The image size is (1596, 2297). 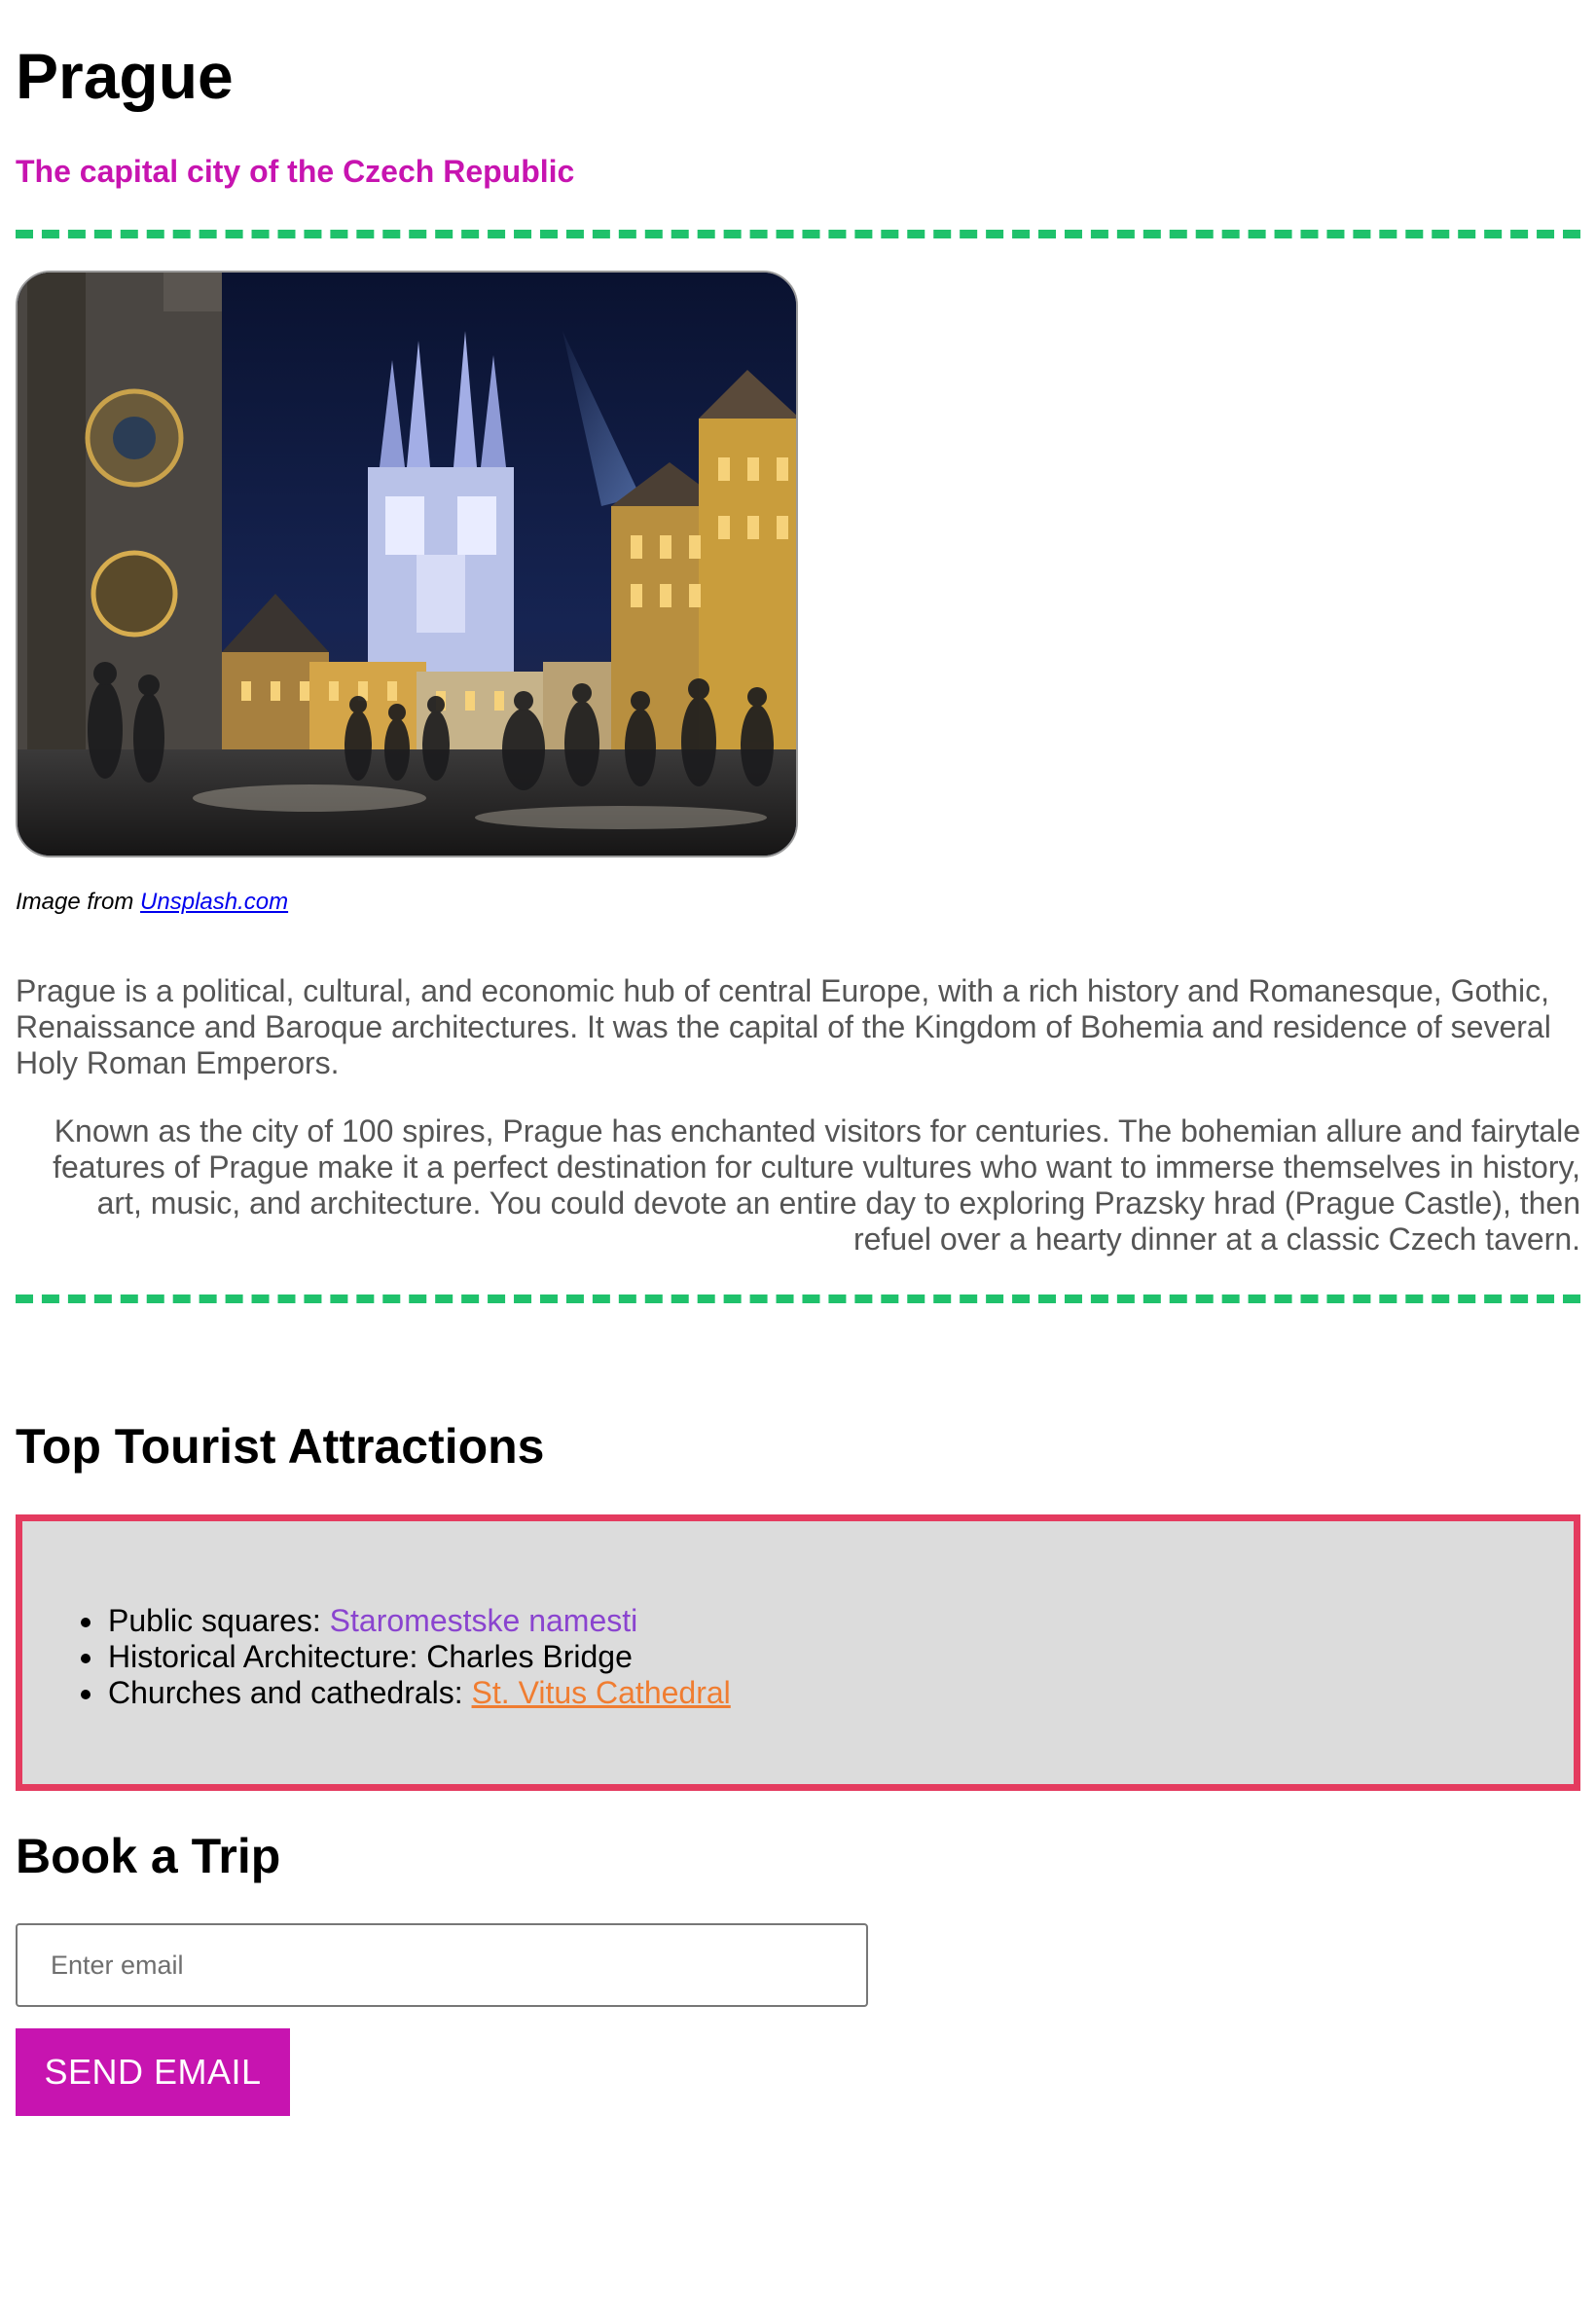 I want to click on list-item: Public squares: Staromestske namesti, so click(x=406, y=1621).